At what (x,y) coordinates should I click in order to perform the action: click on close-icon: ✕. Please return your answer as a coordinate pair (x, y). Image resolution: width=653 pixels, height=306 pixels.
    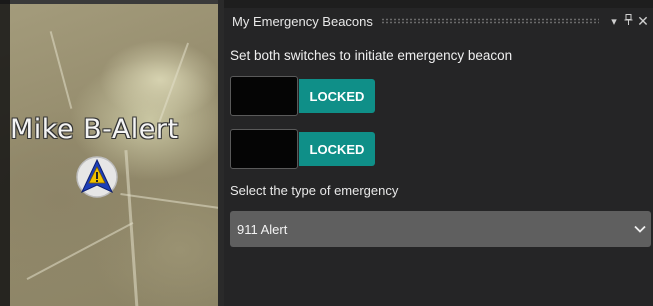
    Looking at the image, I should click on (643, 21).